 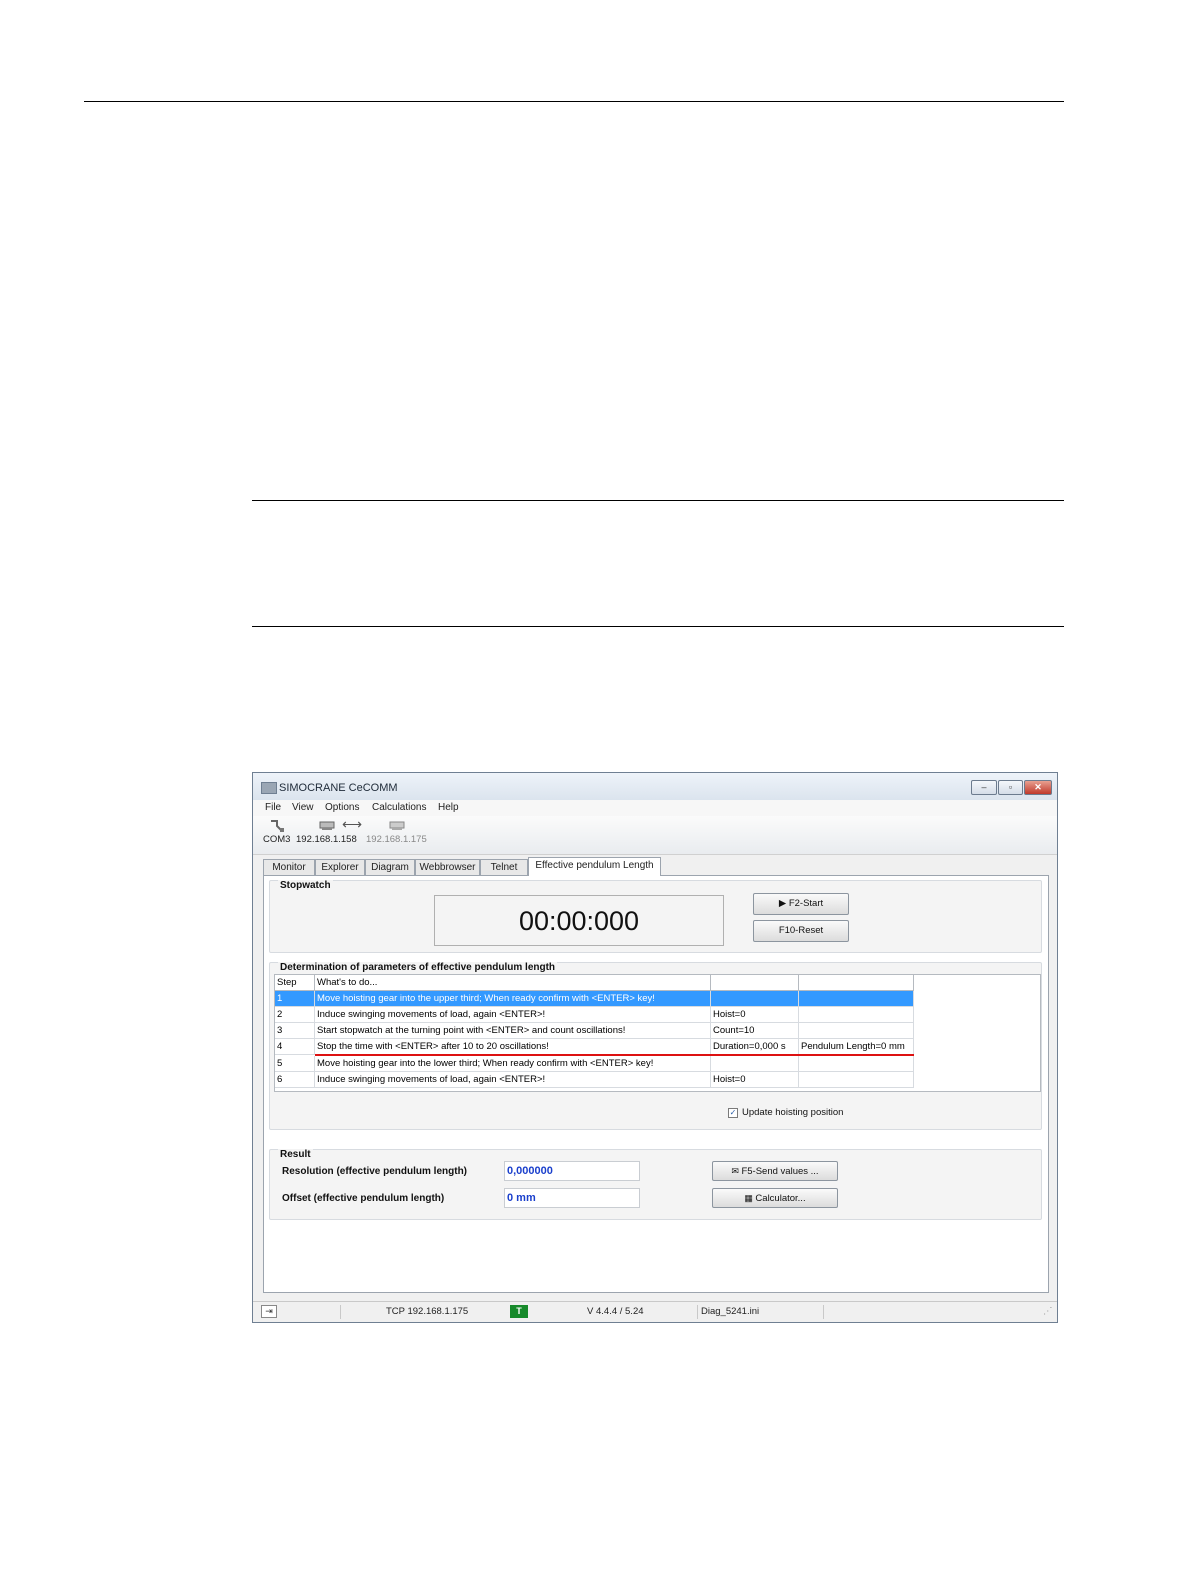 I want to click on note-bottom-rule, so click(x=658, y=626).